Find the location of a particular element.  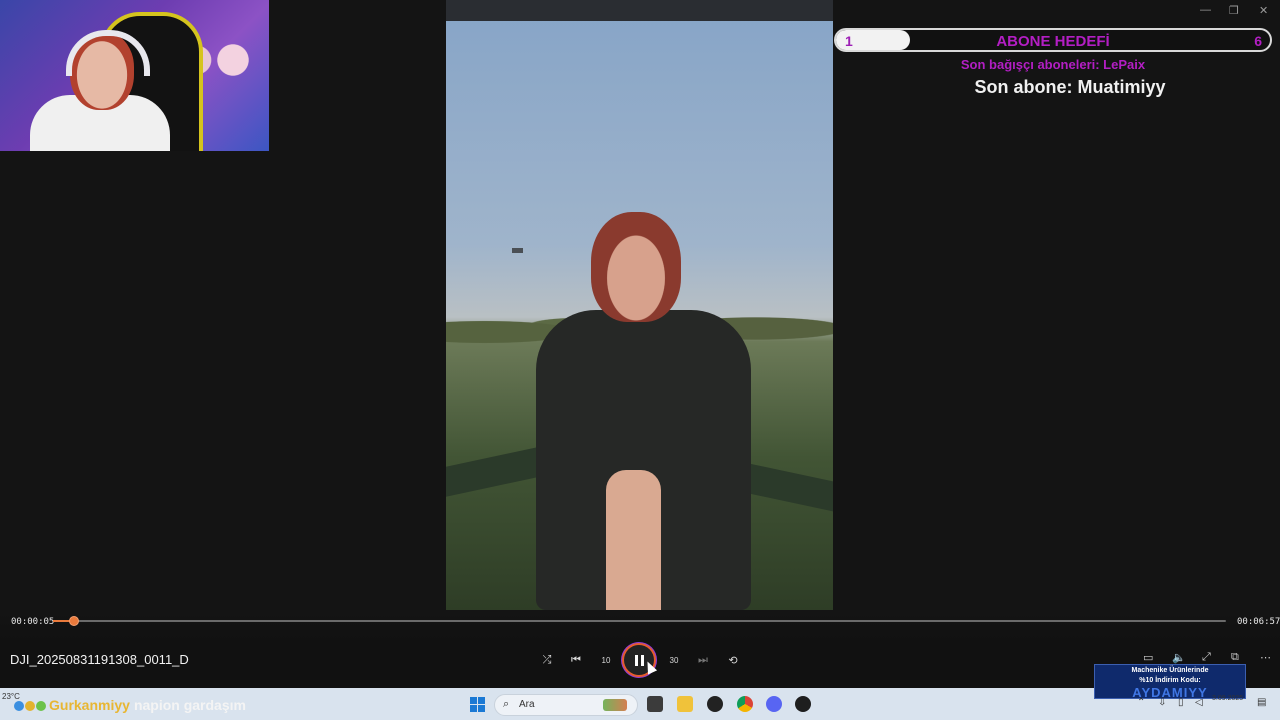

shuffle-icon: ⤮ is located at coordinates (547, 660).